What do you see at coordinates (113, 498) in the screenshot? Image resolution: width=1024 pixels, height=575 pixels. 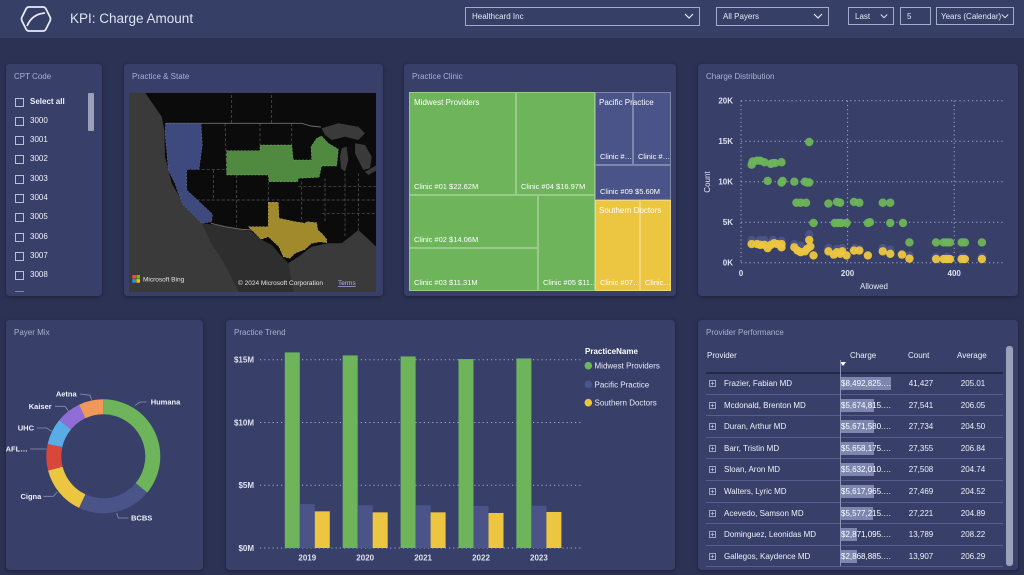 I see `donut-slice-bcbs` at bounding box center [113, 498].